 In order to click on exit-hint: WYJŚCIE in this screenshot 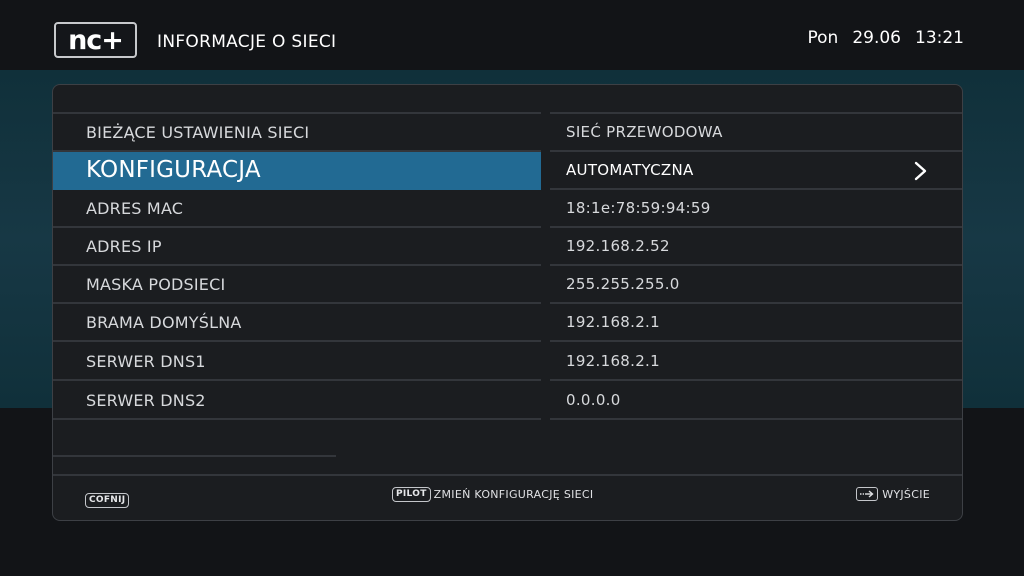, I will do `click(893, 494)`.